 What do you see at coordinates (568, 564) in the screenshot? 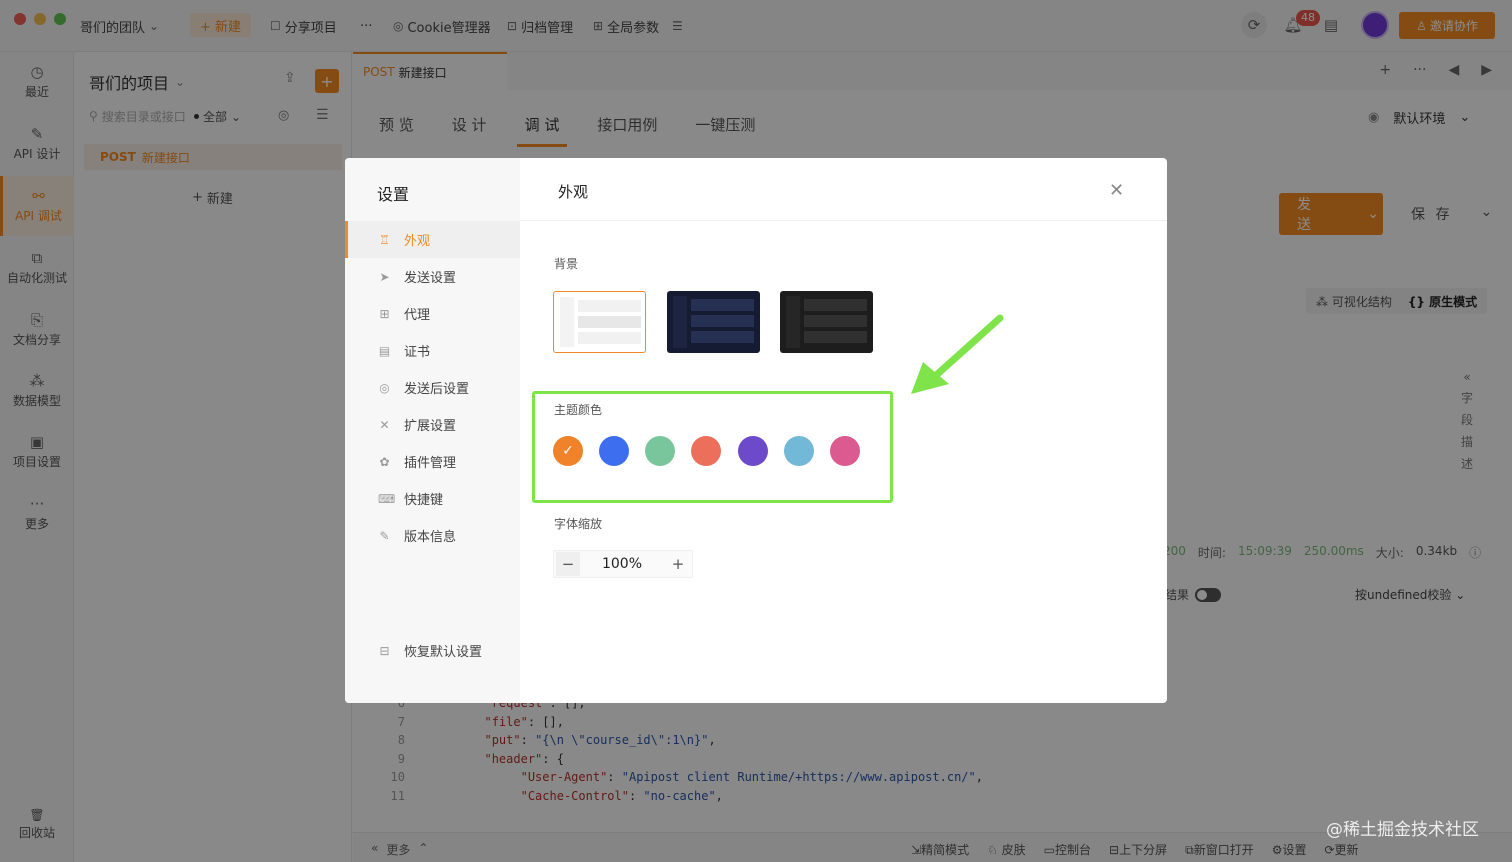
I see `decrease-button: −` at bounding box center [568, 564].